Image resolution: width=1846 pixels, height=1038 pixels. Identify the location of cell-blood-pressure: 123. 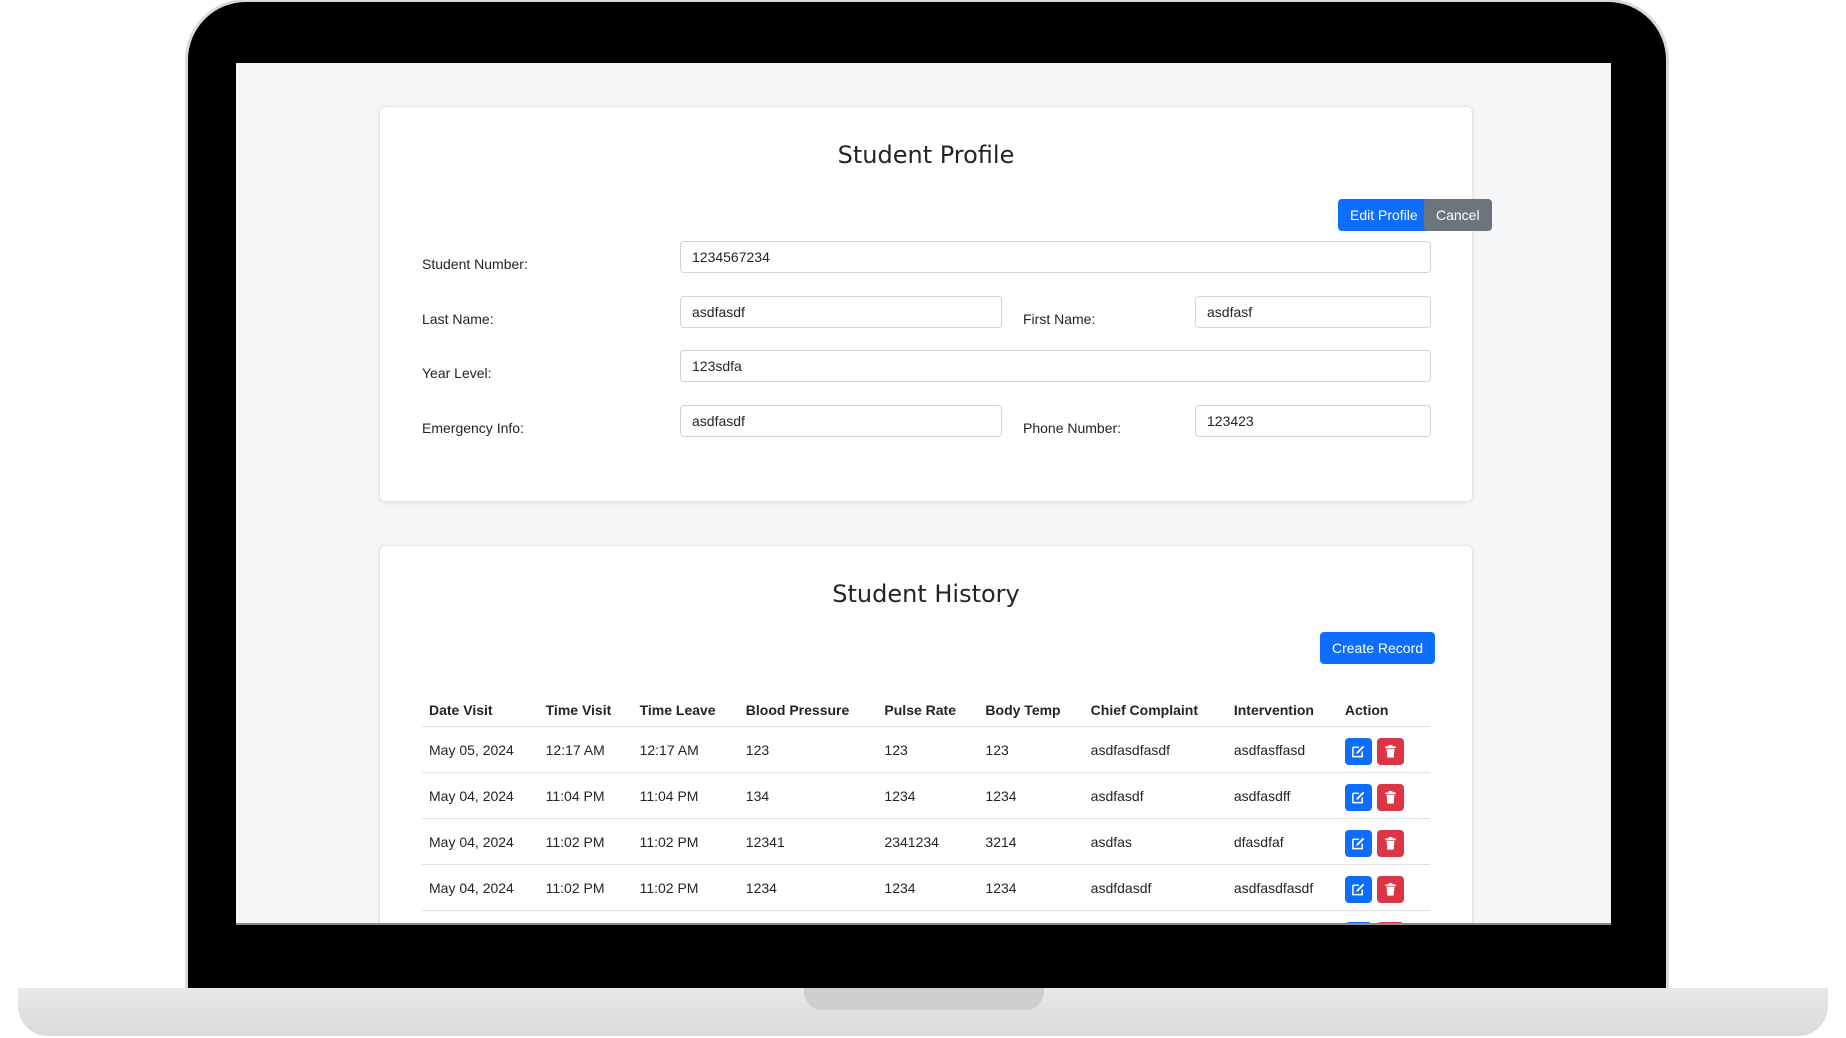
(808, 749).